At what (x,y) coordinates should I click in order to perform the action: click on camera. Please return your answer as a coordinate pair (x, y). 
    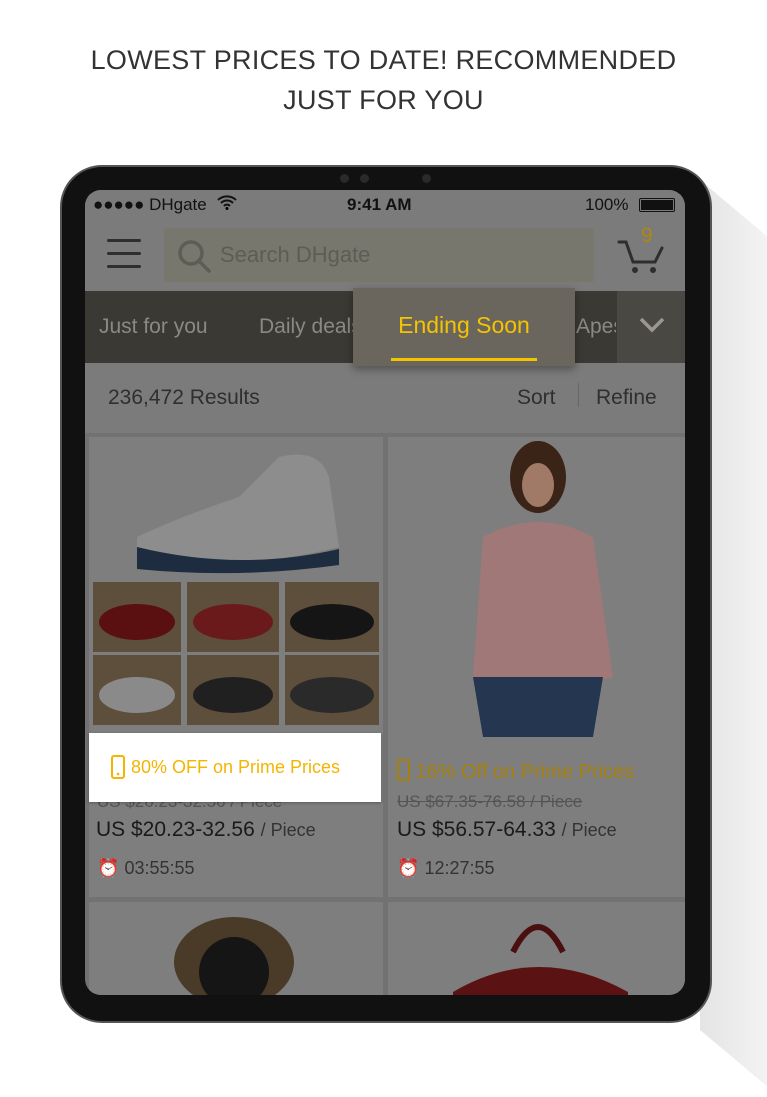
    Looking at the image, I should click on (364, 178).